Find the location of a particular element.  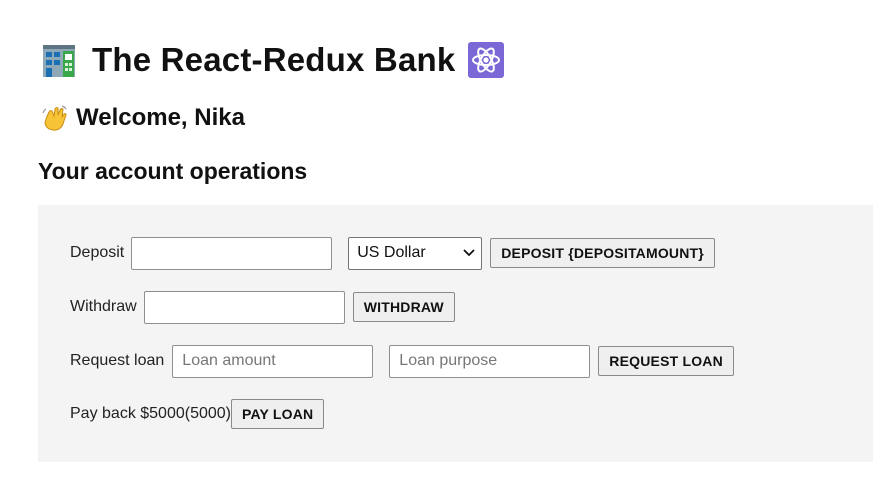

request-loan-button: REQUEST LOAN is located at coordinates (666, 361).